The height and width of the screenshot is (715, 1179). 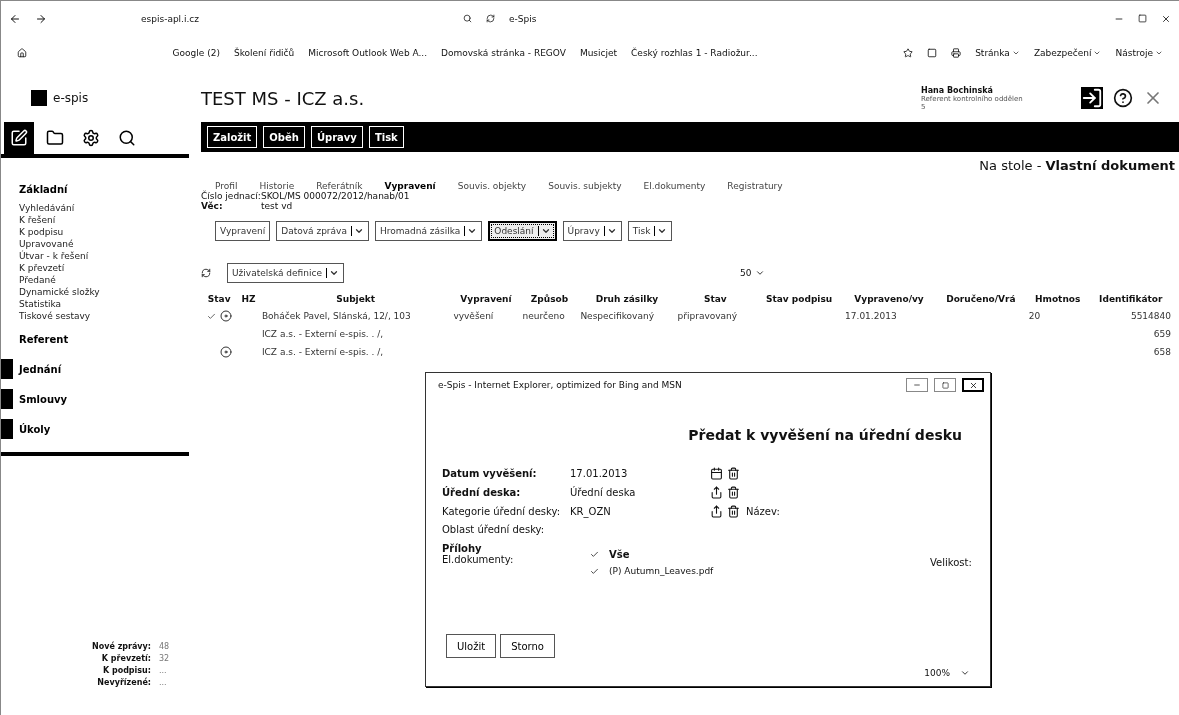 I want to click on column-header: Vypraveno/vy, so click(x=889, y=299).